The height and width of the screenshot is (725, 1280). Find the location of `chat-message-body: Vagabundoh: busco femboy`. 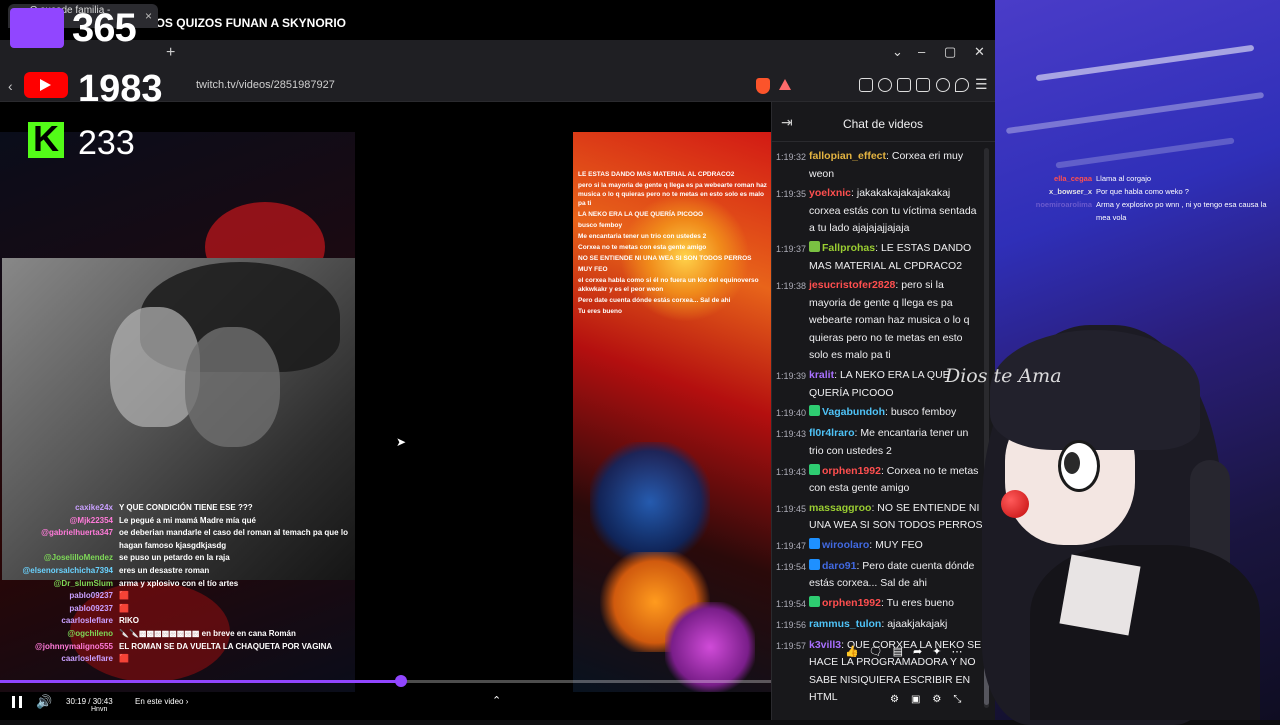

chat-message-body: Vagabundoh: busco femboy is located at coordinates (882, 413).